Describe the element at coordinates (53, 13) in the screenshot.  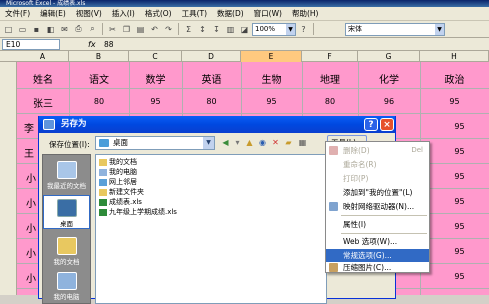
I see `menu-edit: 编辑(E)` at that location.